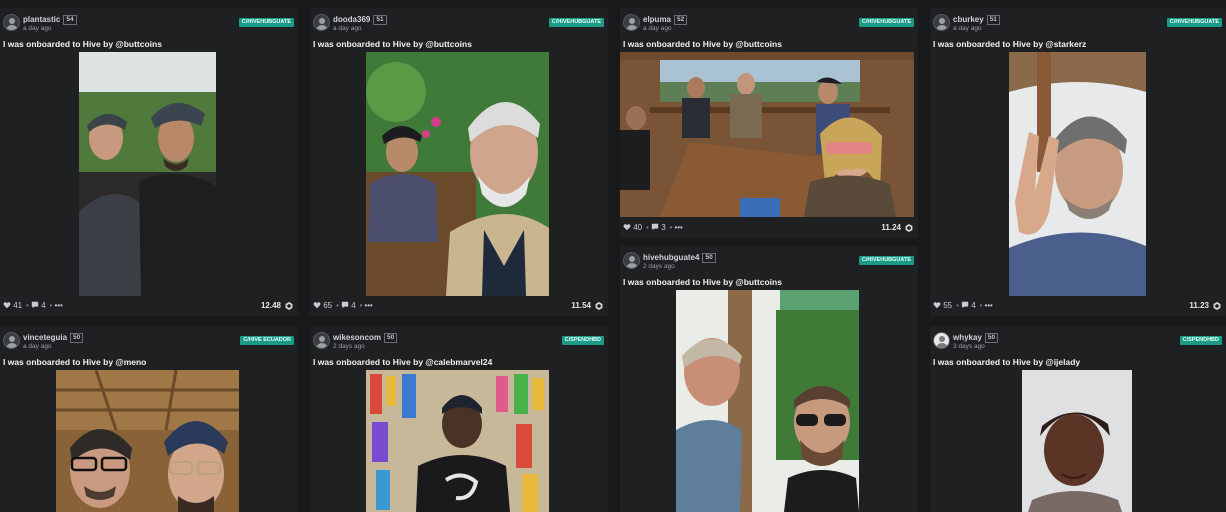 The image size is (1226, 512). Describe the element at coordinates (891, 227) in the screenshot. I see `payout-value: 11.24` at that location.